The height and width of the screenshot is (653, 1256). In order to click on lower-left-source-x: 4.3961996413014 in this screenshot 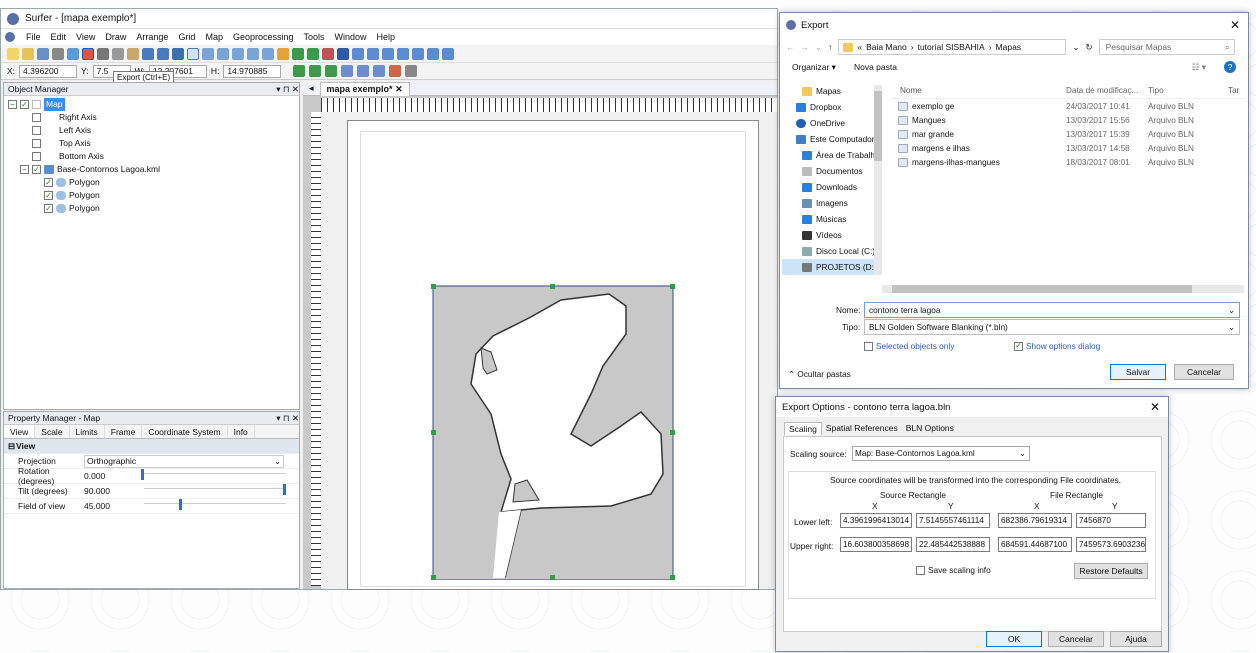, I will do `click(876, 520)`.